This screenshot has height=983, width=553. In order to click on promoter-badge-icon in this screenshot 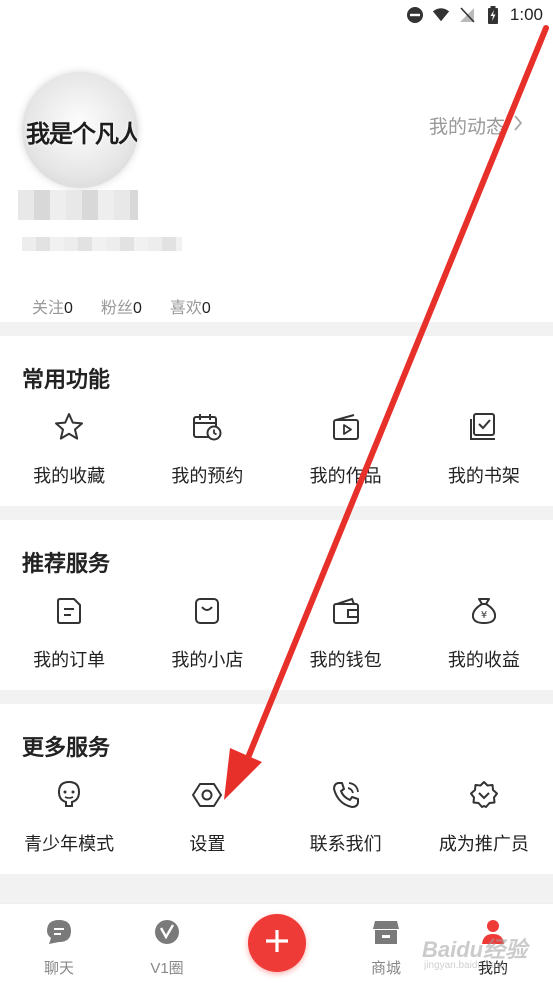, I will do `click(484, 795)`.